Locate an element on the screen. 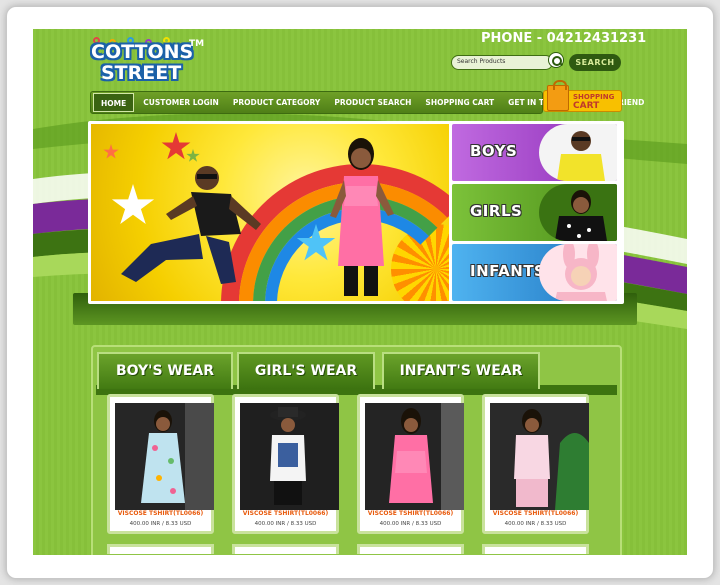  logo-text-line1: COTTONS is located at coordinates (142, 52).